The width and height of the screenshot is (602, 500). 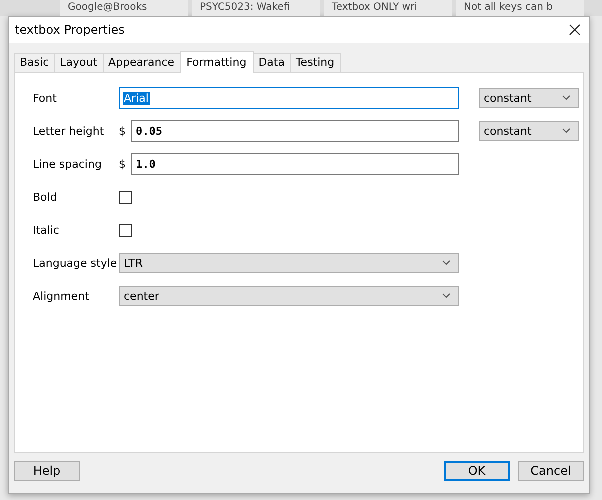 What do you see at coordinates (217, 62) in the screenshot?
I see `tab: Formatting` at bounding box center [217, 62].